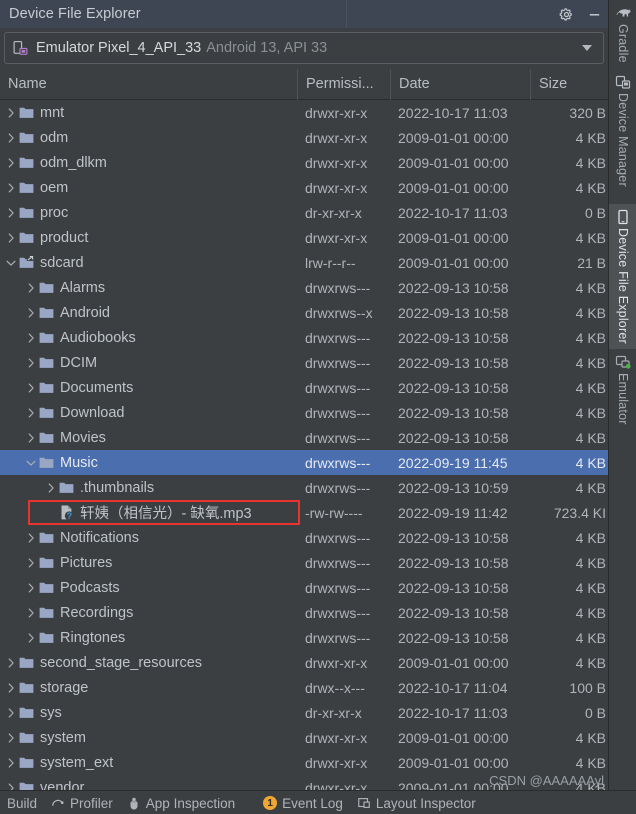 This screenshot has height=814, width=636. Describe the element at coordinates (304, 187) in the screenshot. I see `table-row: oem drwxr-xr-x 2009-01-01 00:00 4 KB` at that location.